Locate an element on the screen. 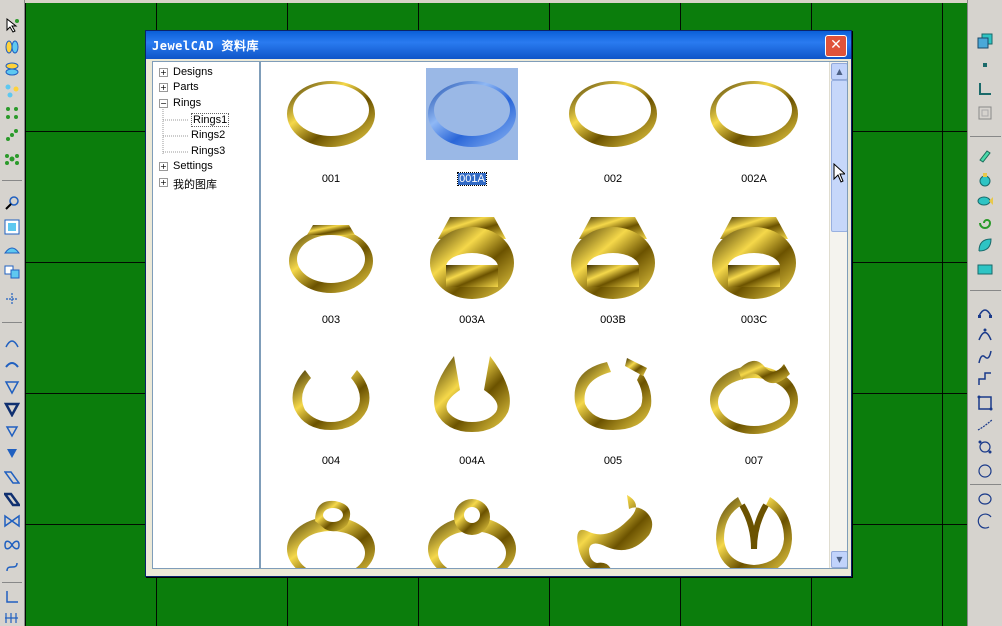 The height and width of the screenshot is (626, 1002). stack-icon is located at coordinates (12, 69).